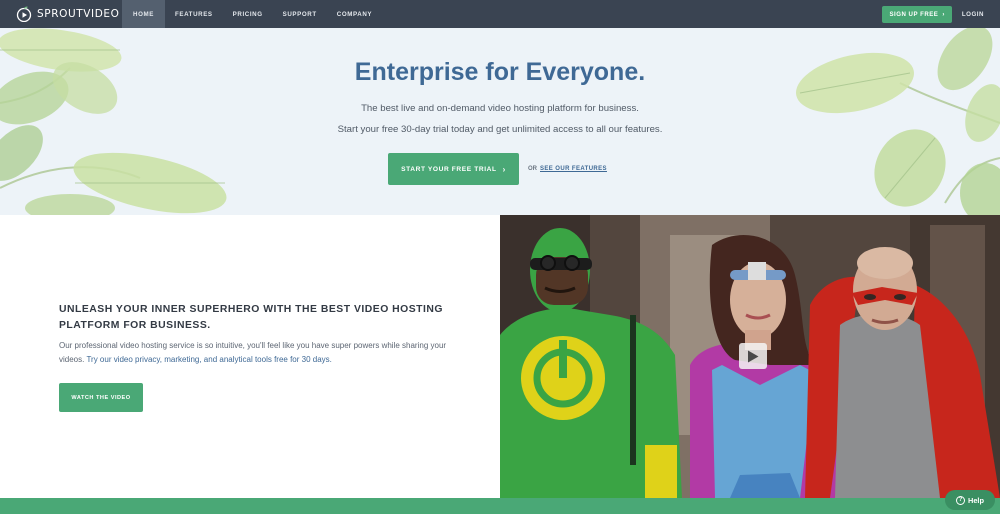  I want to click on nav-support: SUPPORT, so click(300, 14).